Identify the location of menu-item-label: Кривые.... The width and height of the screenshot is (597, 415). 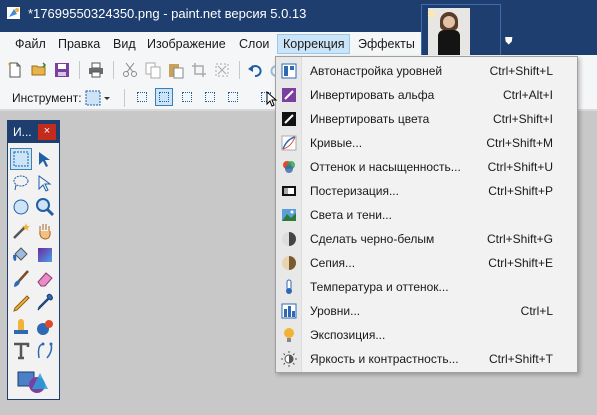
(336, 143).